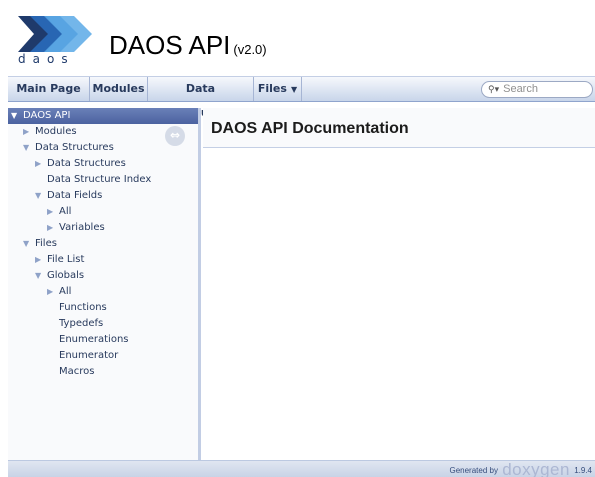 This screenshot has width=595, height=477. What do you see at coordinates (103, 276) in the screenshot?
I see `tree-item-globals: ▼ Globals` at bounding box center [103, 276].